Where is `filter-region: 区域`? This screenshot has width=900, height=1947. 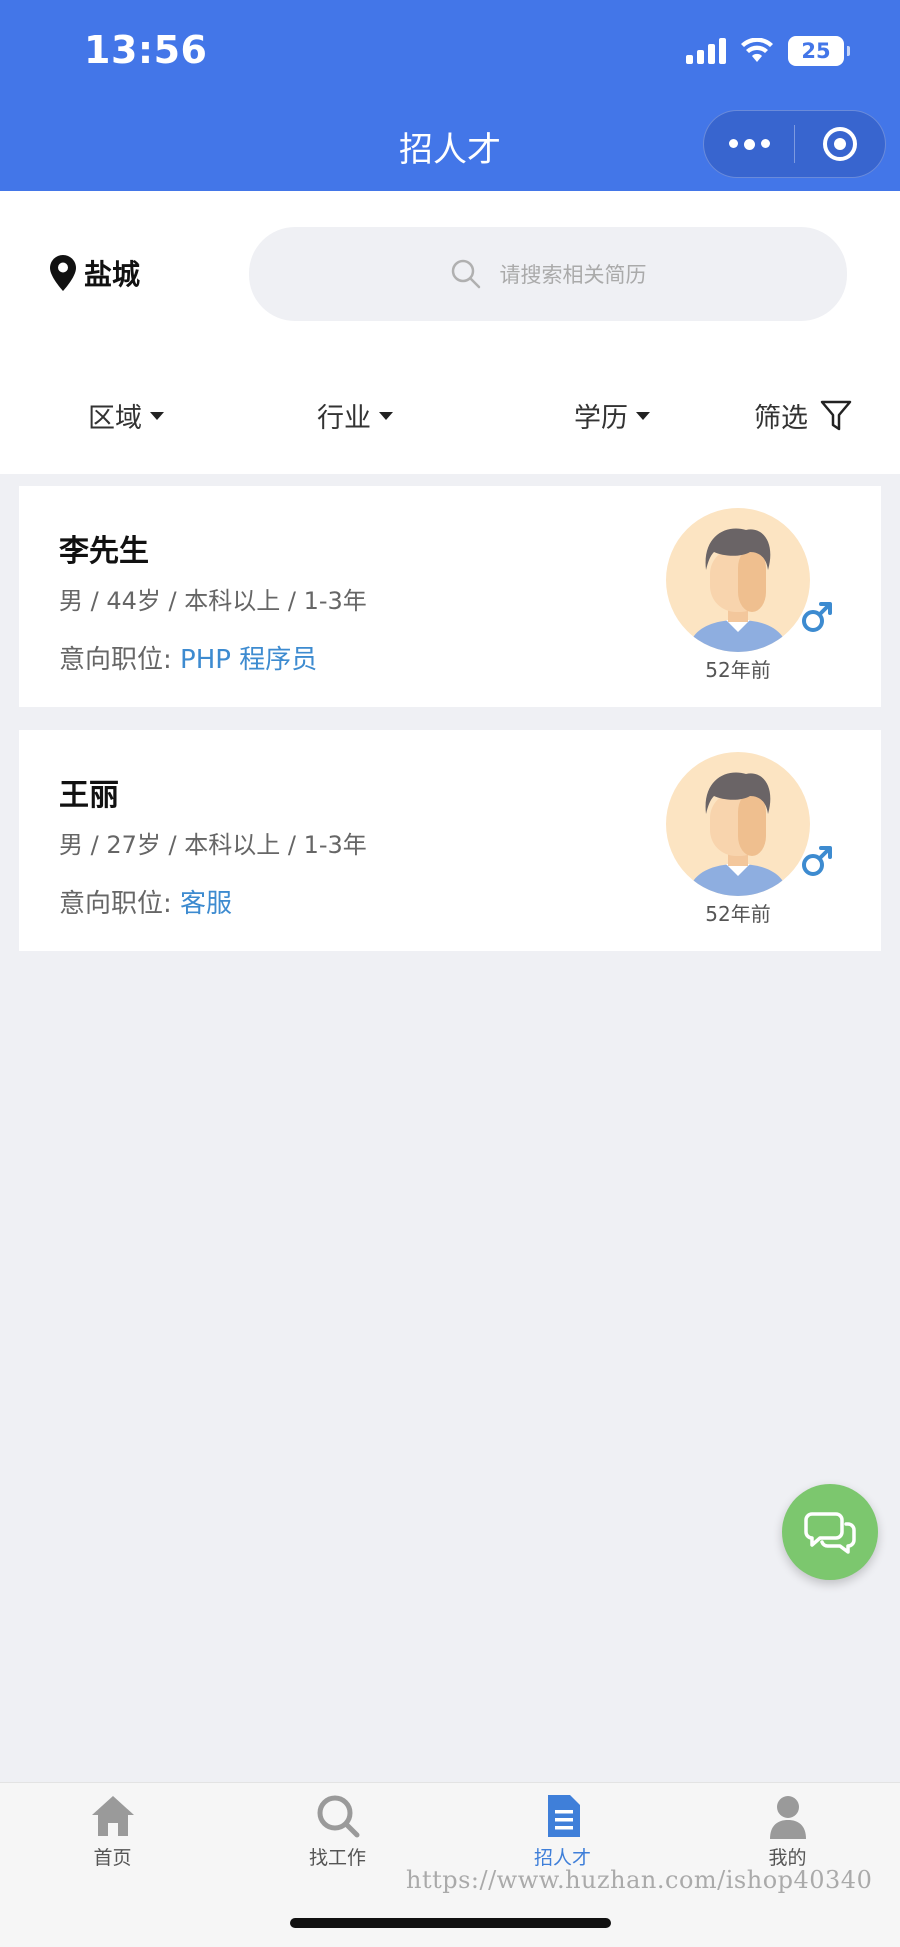
filter-region: 区域 is located at coordinates (126, 415).